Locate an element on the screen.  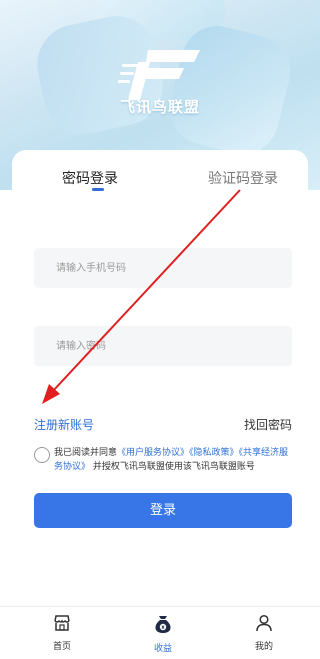
tab-mine: 我的 is located at coordinates (264, 632).